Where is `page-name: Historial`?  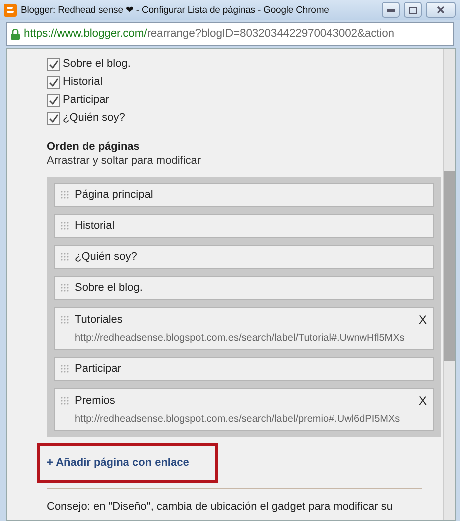
page-name: Historial is located at coordinates (95, 226).